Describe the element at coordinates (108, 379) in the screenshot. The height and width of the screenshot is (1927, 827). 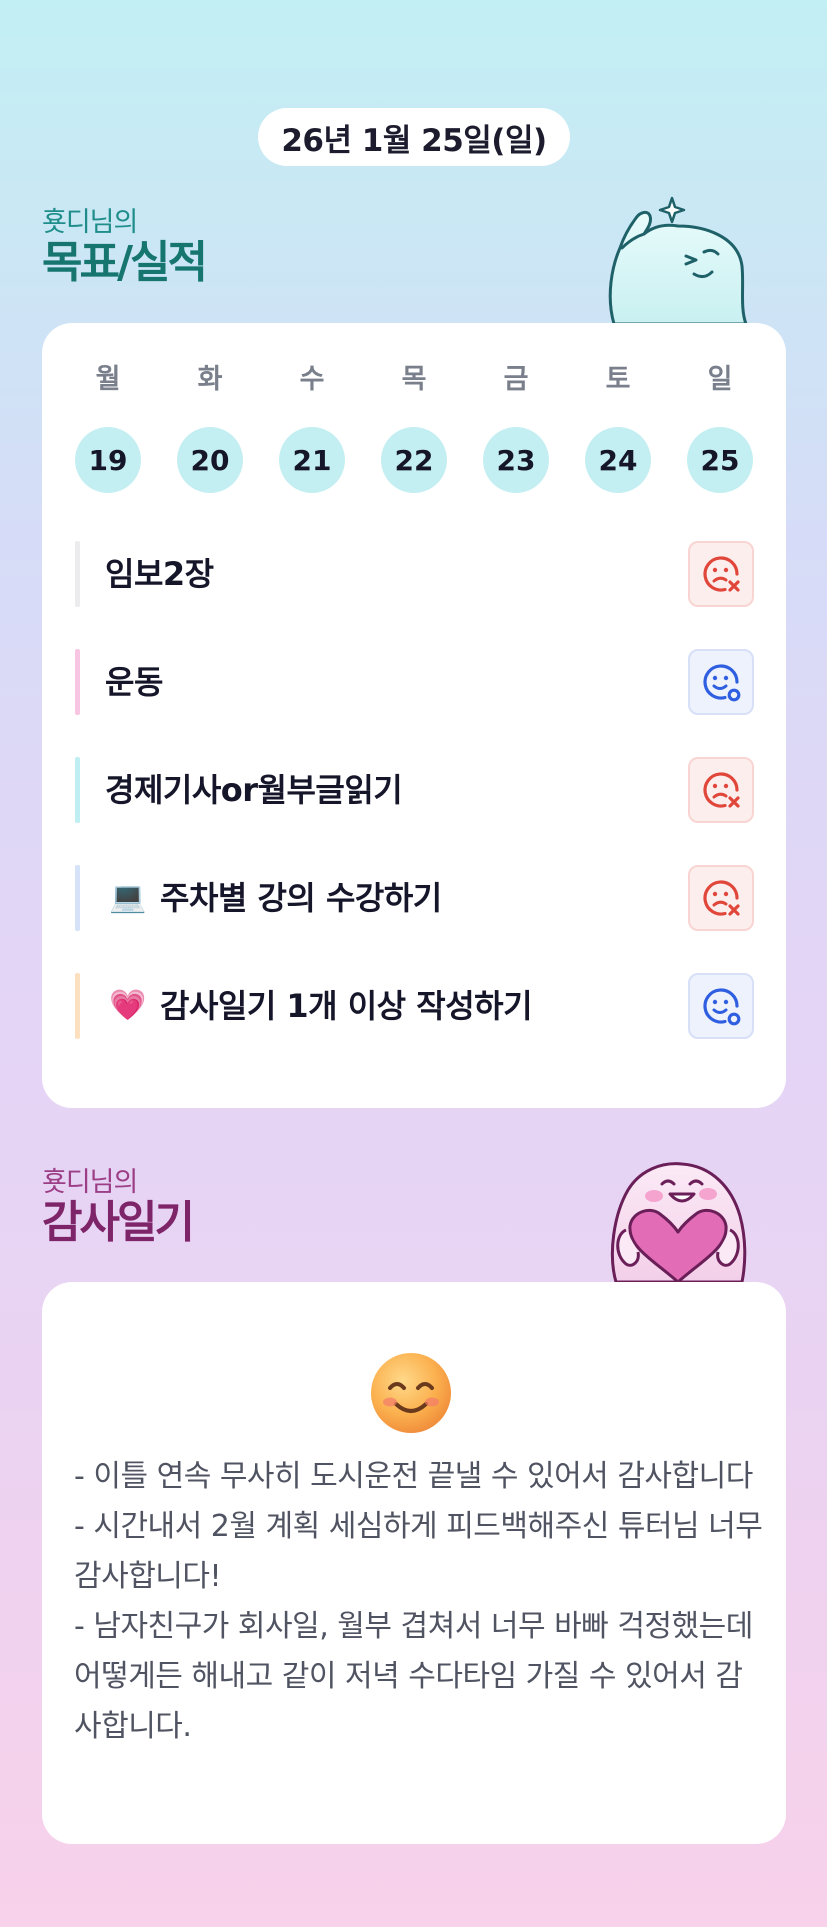
I see `day-name: 월` at that location.